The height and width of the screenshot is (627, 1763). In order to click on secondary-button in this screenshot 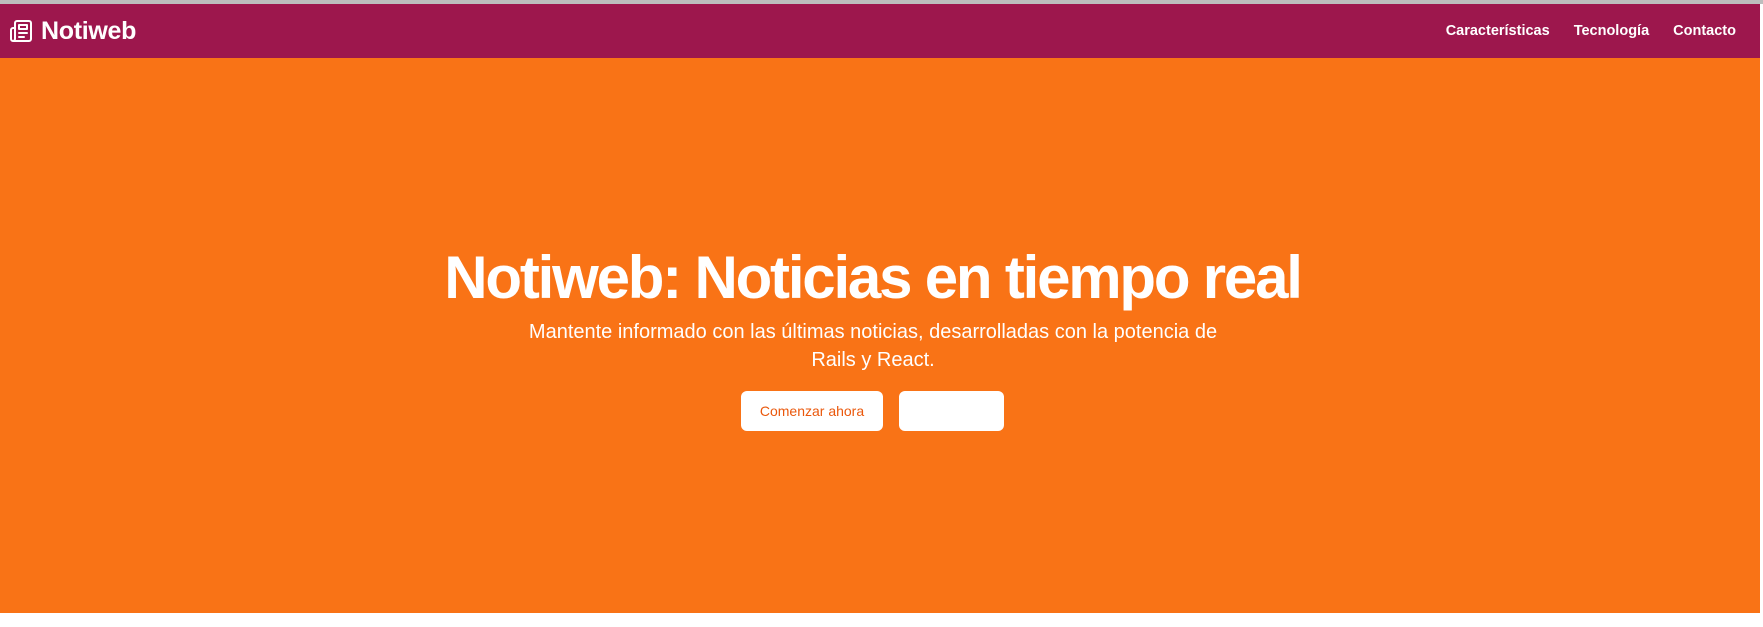, I will do `click(951, 411)`.